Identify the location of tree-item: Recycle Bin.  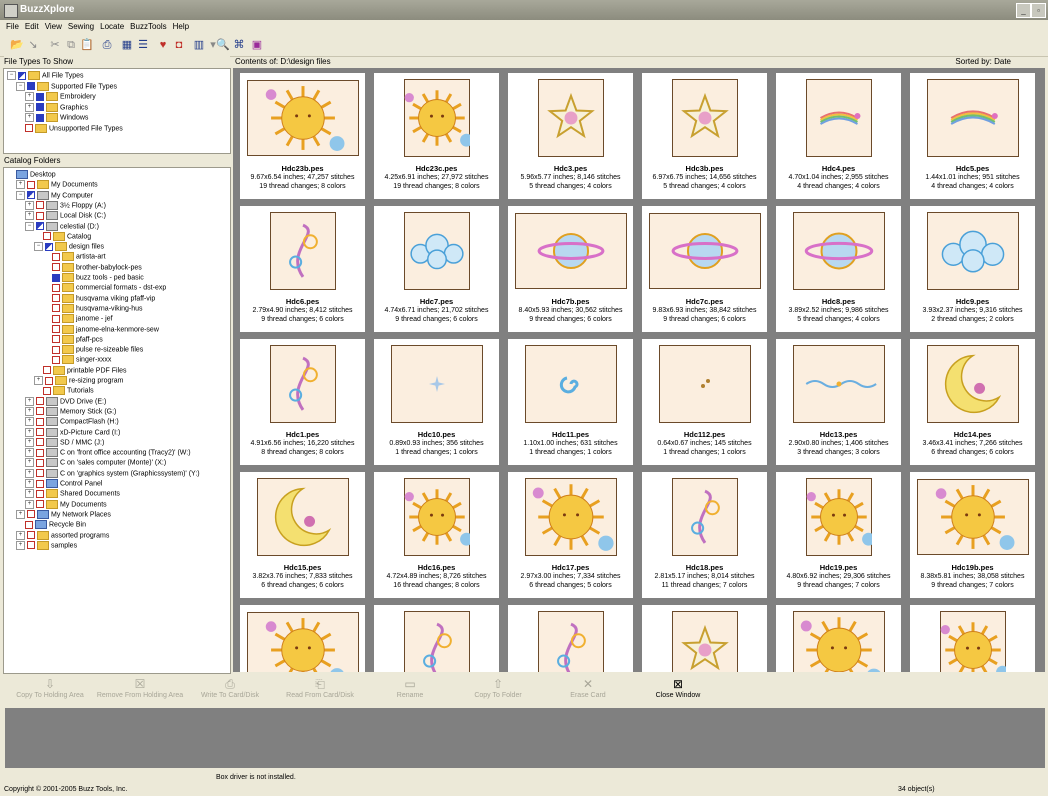
(51, 525).